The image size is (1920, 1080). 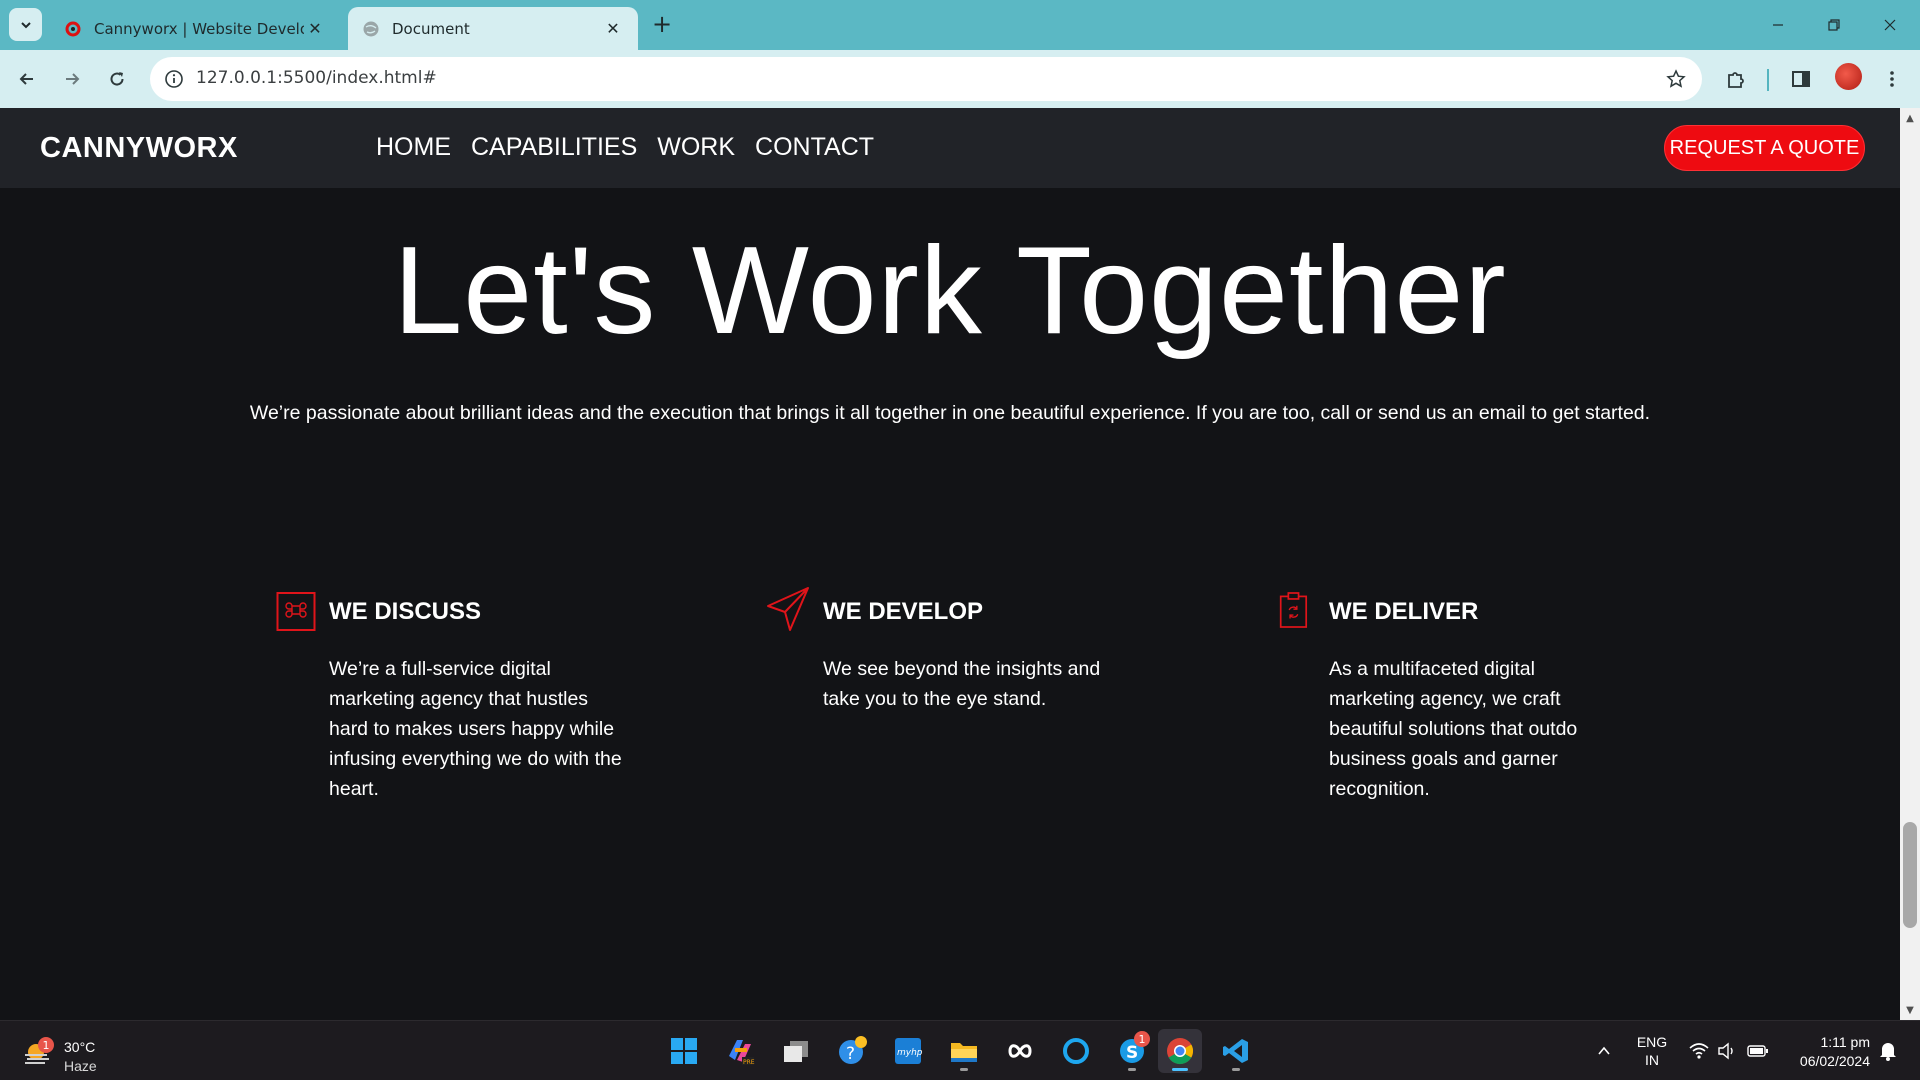 I want to click on page-scrollbar: ▲ ▼, so click(x=1910, y=564).